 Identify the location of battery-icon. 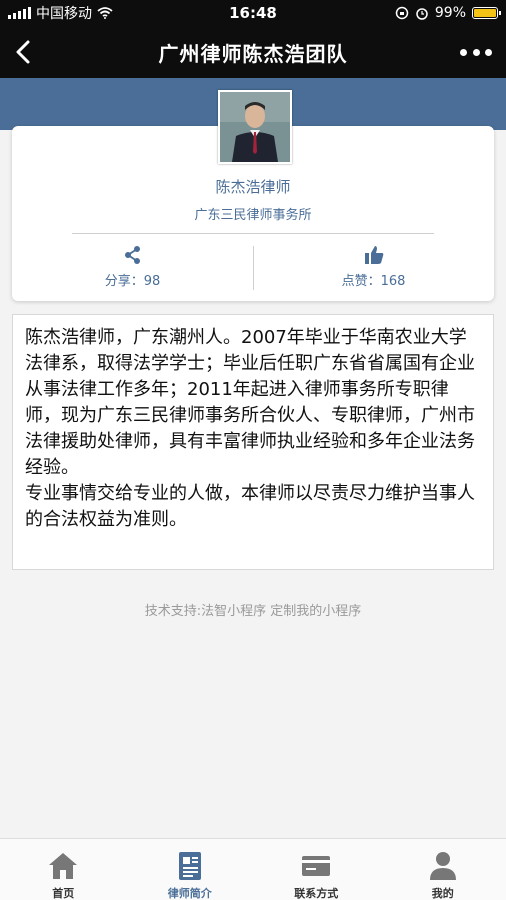
(486, 13).